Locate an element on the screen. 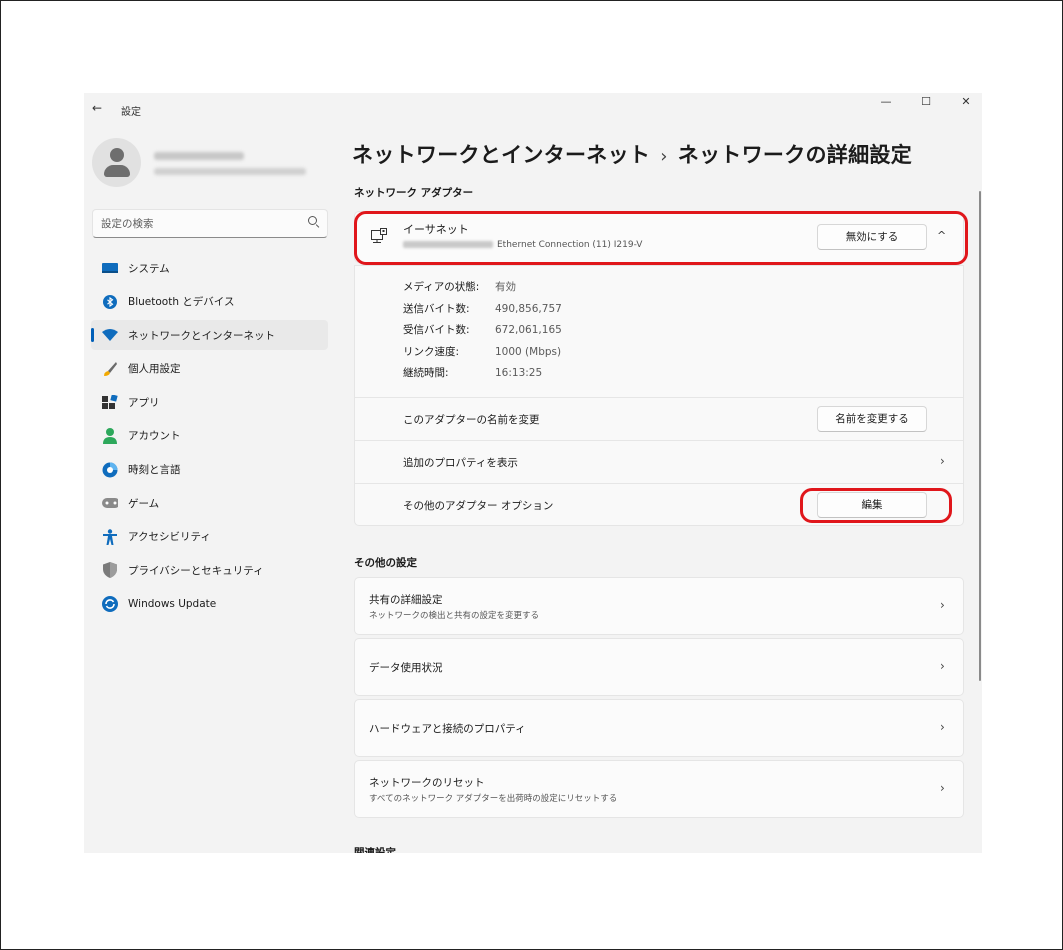 The height and width of the screenshot is (950, 1063). sidebar-item-label: ネットワークとインターネット is located at coordinates (201, 335).